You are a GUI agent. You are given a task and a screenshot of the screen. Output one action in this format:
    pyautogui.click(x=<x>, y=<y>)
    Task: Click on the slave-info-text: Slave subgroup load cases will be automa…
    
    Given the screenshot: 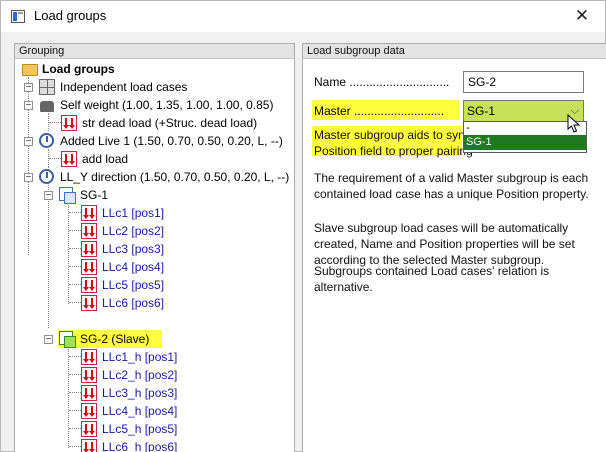 What is the action you would take?
    pyautogui.click(x=444, y=244)
    